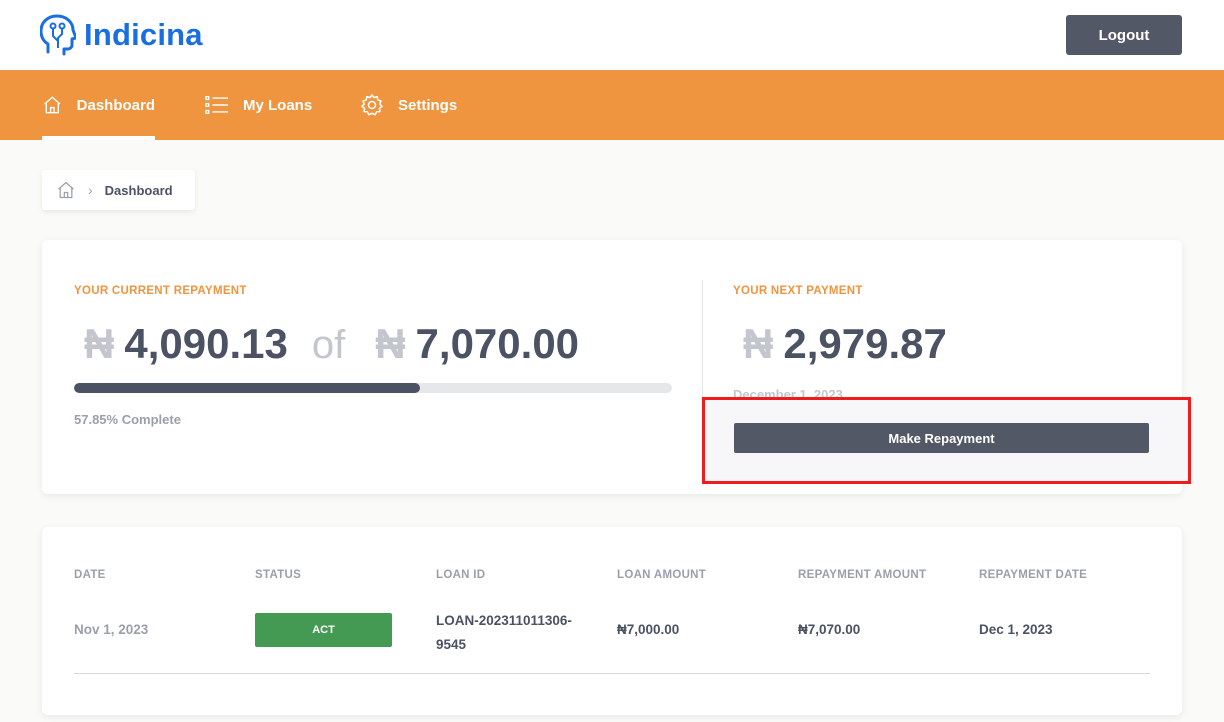  I want to click on cell-date: Nov 1, 2023, so click(111, 629).